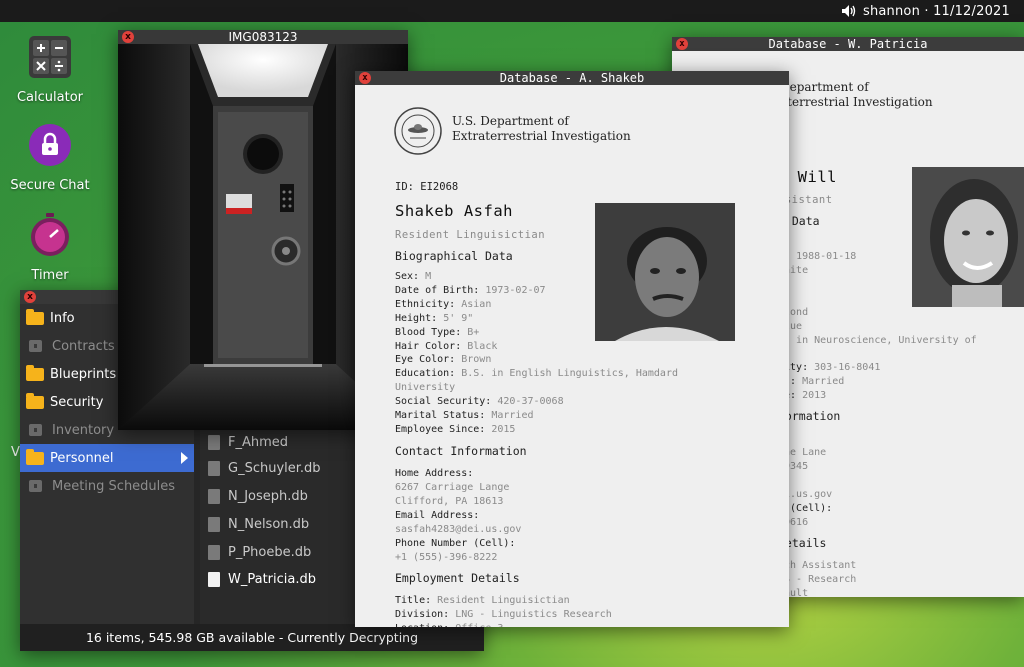 This screenshot has width=1024, height=667. I want to click on field-value: 2015, so click(503, 429).